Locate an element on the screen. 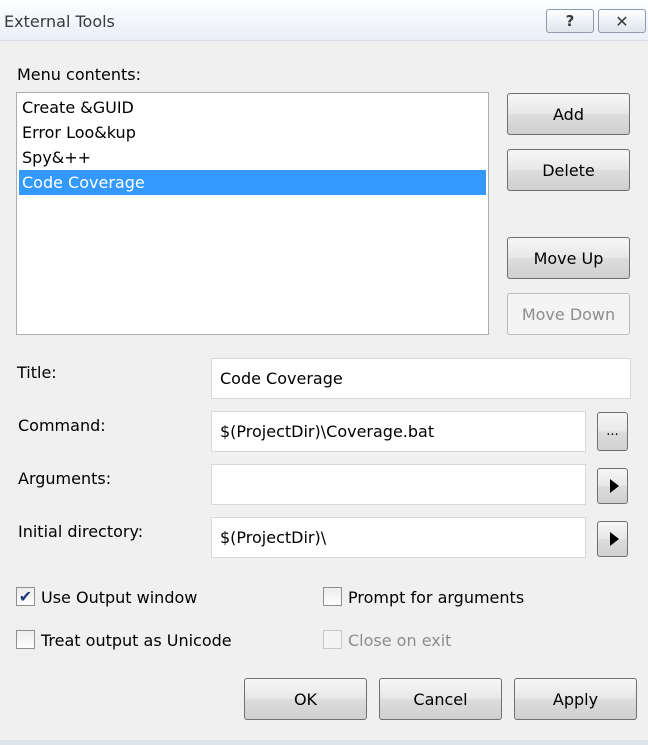 Image resolution: width=648 pixels, height=745 pixels. arguments-macro-button is located at coordinates (612, 486).